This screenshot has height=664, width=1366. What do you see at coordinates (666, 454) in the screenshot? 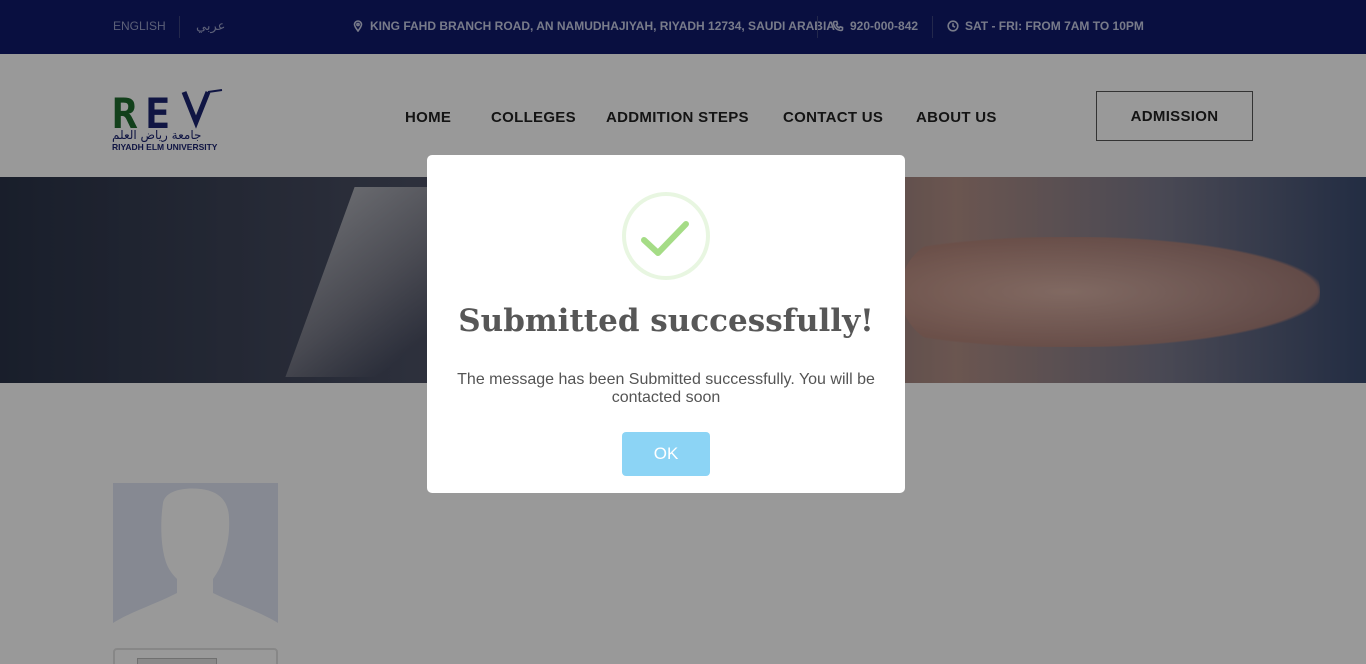
I see `ok-button: OK` at bounding box center [666, 454].